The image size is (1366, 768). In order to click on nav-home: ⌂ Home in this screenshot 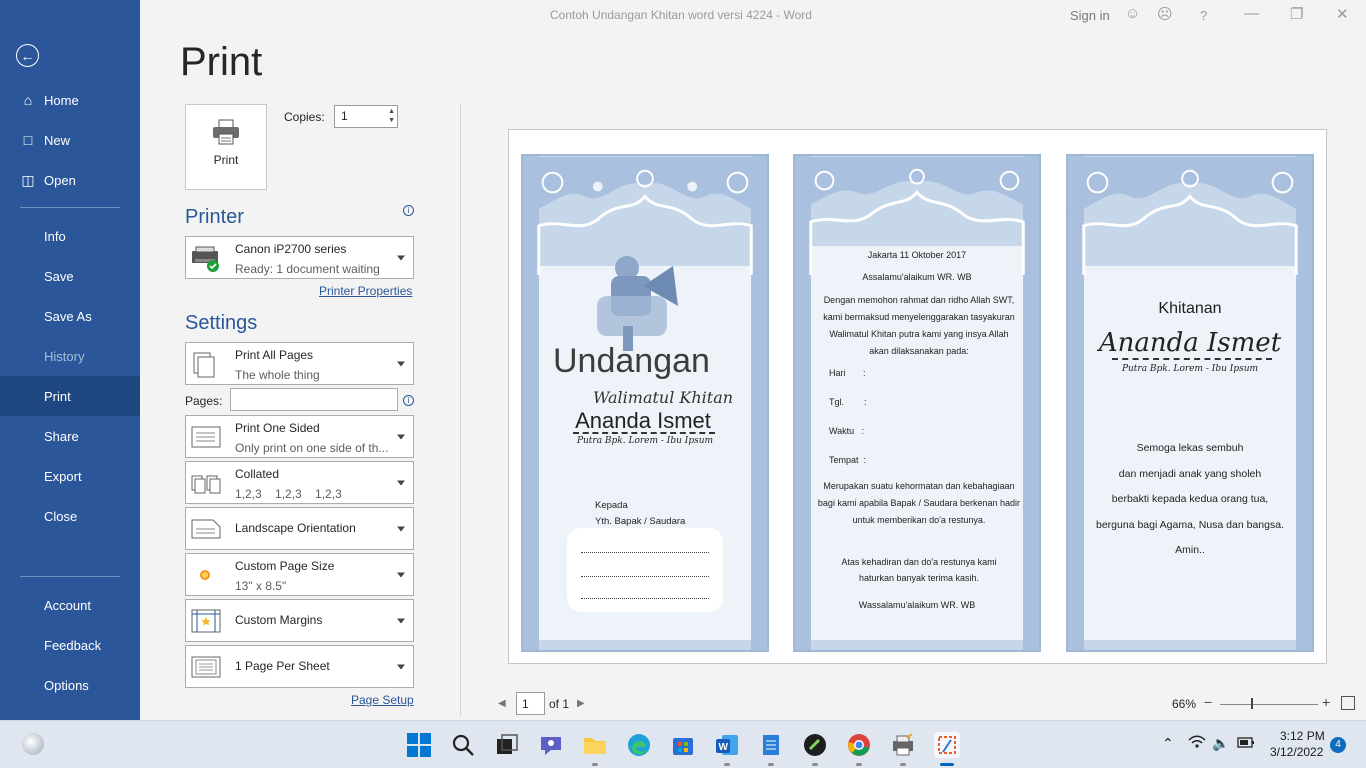, I will do `click(70, 100)`.